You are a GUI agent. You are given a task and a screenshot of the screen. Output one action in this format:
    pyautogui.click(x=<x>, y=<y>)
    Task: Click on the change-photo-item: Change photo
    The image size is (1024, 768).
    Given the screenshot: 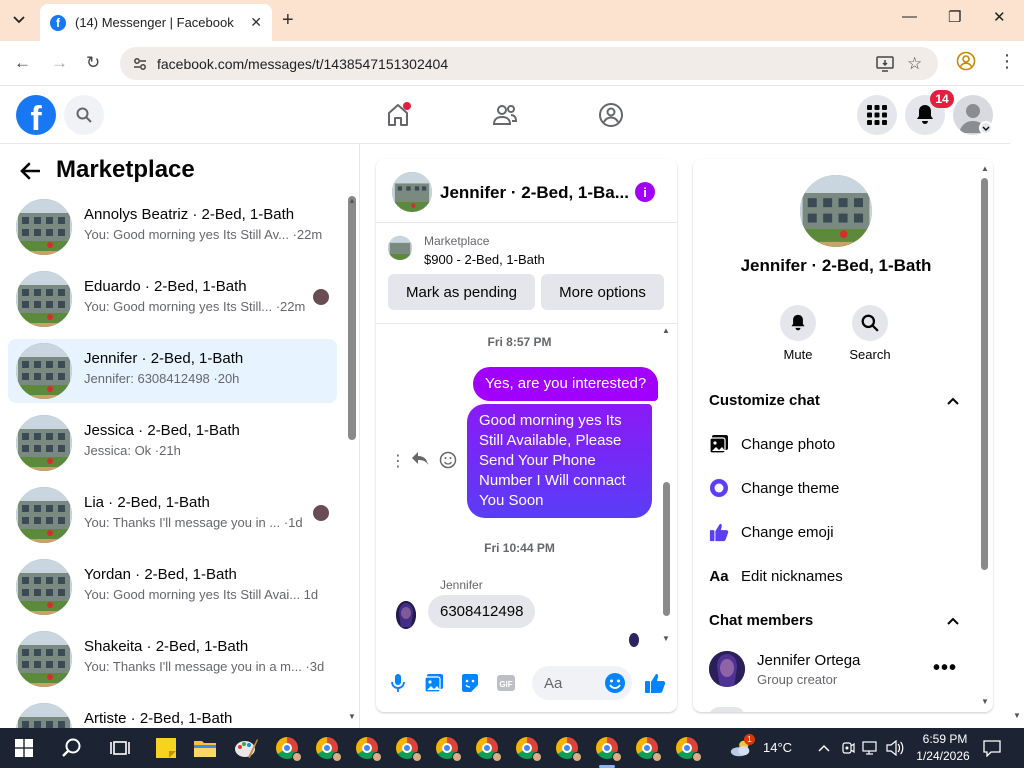 What is the action you would take?
    pyautogui.click(x=772, y=444)
    